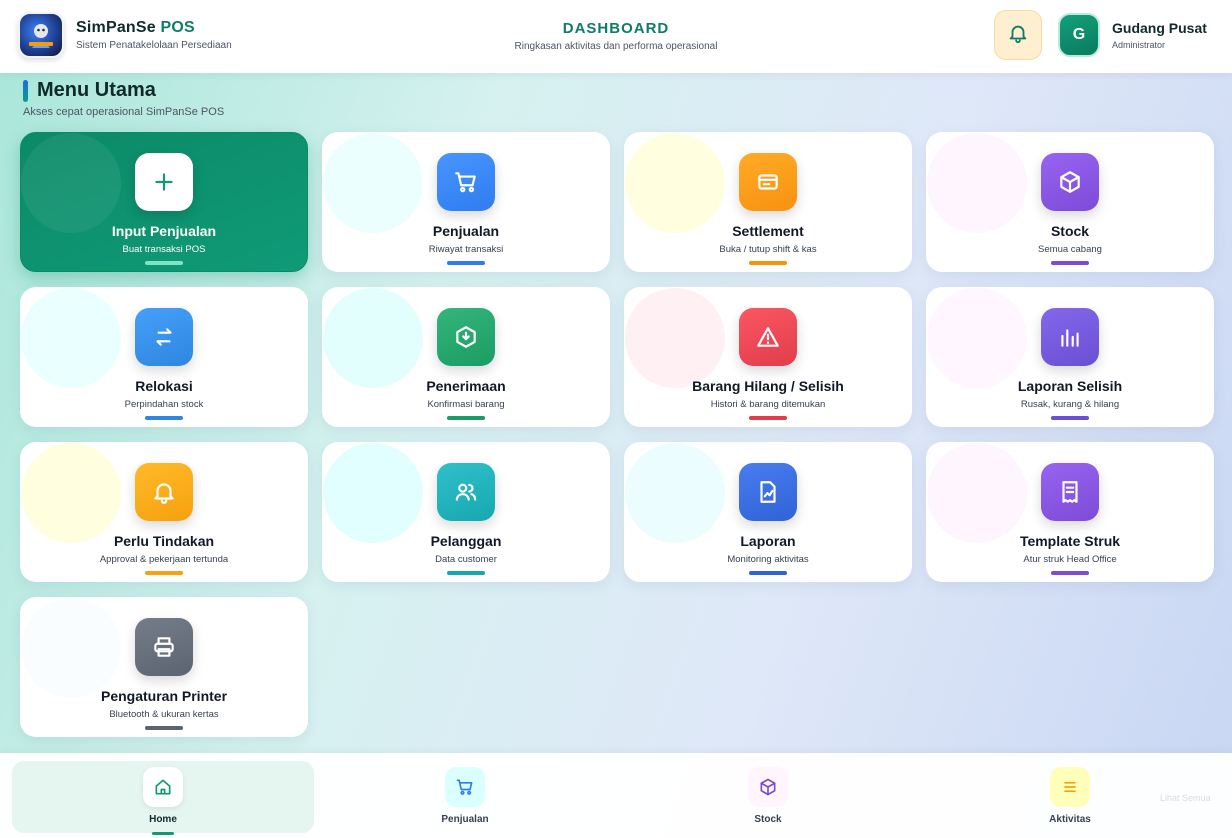 The width and height of the screenshot is (1232, 838). I want to click on menu-card-description: Rusak, kurang & hilang, so click(1070, 404).